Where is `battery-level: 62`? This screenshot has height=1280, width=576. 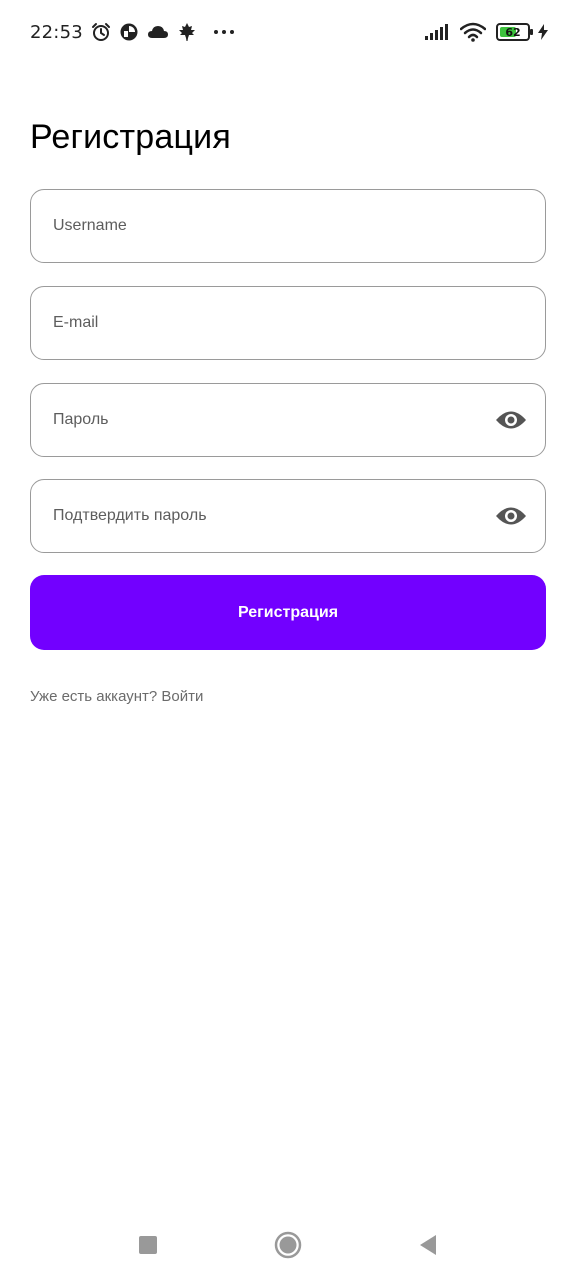 battery-level: 62 is located at coordinates (513, 32).